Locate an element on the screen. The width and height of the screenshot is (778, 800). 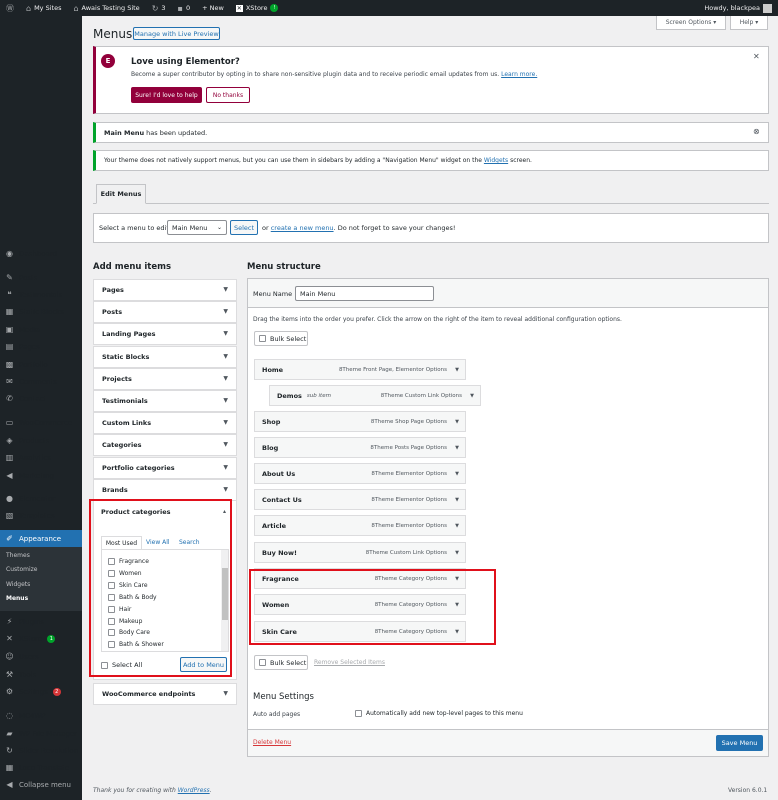
elementor-close-icon: ✕ is located at coordinates (756, 56).